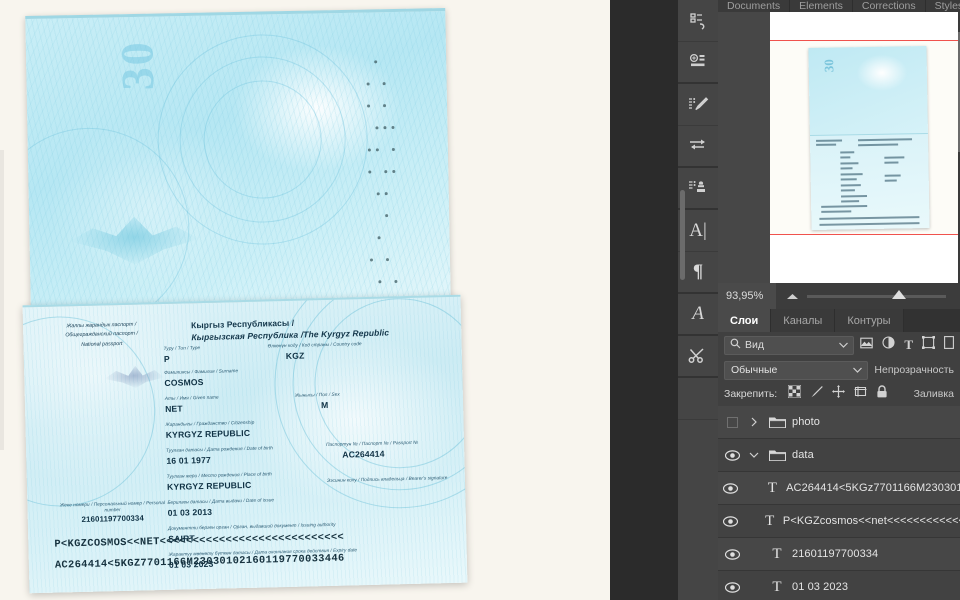  I want to click on scissors-tool, so click(698, 357).